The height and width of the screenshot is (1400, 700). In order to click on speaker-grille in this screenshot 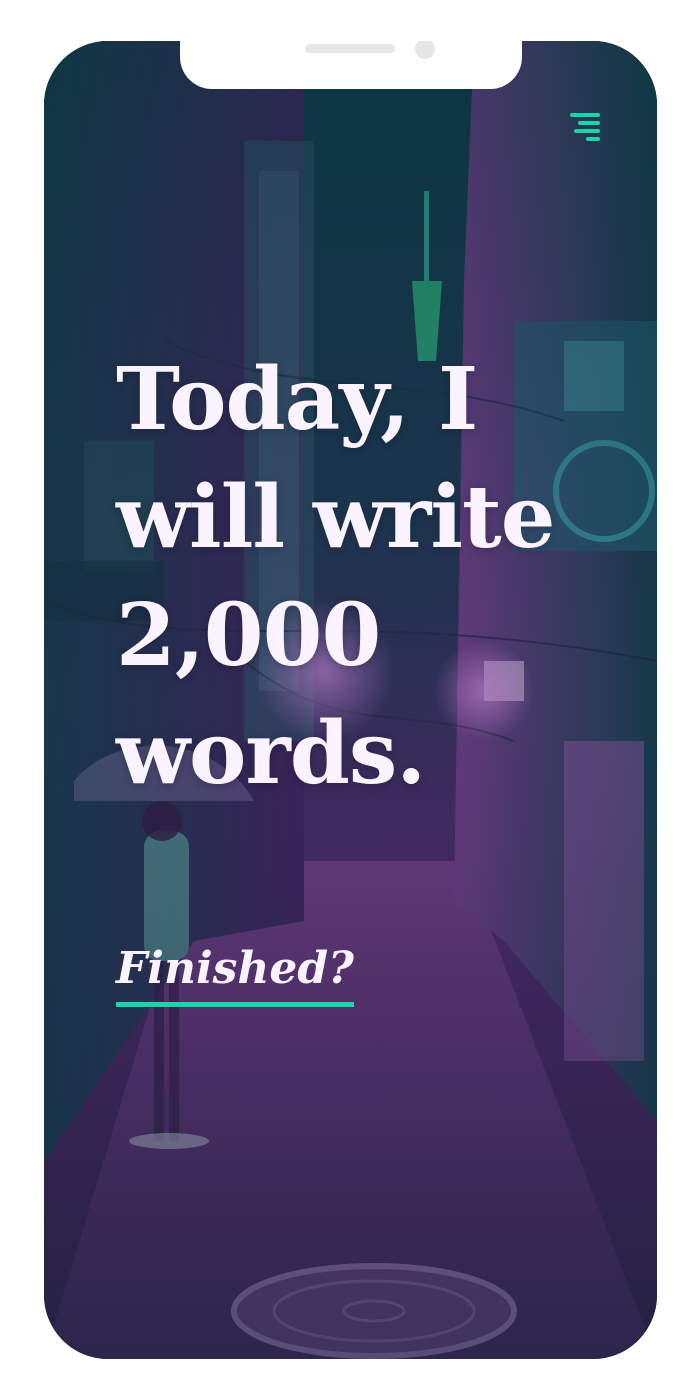, I will do `click(350, 48)`.